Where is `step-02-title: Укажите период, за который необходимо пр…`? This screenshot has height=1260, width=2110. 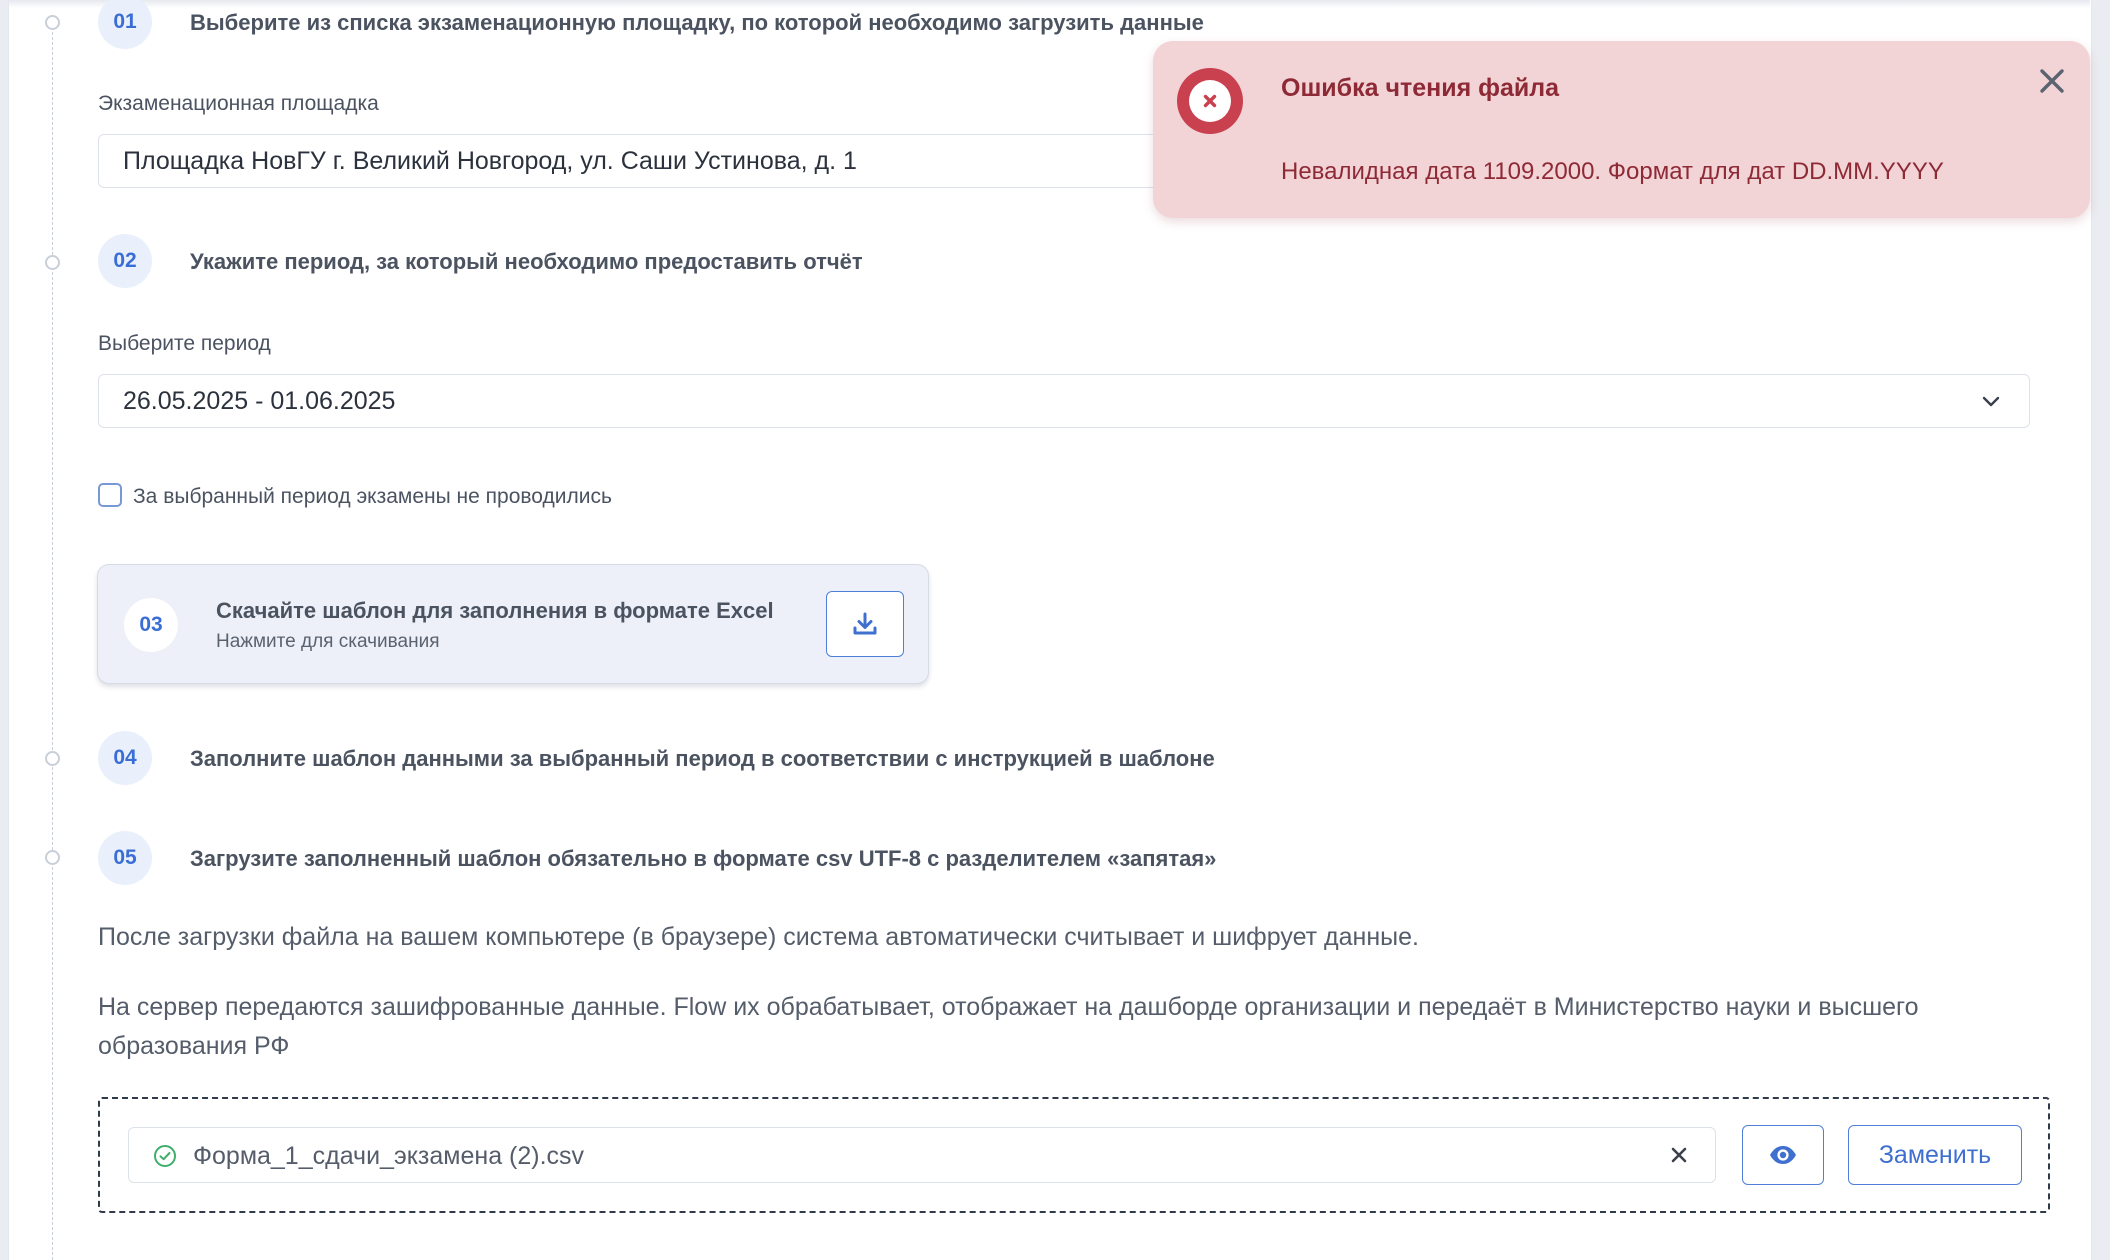
step-02-title: Укажите период, за который необходимо пр… is located at coordinates (526, 261).